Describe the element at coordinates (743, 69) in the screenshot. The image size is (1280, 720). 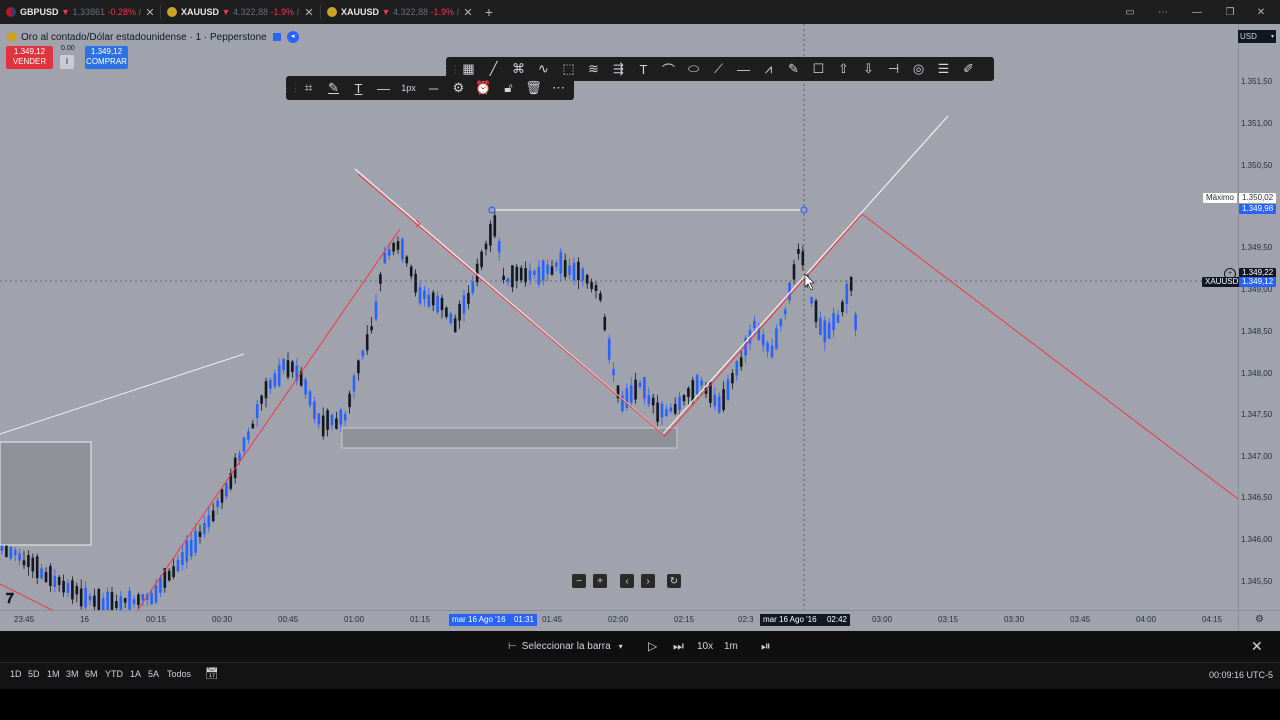
I see `horizontal-line-tool-icon: —` at that location.